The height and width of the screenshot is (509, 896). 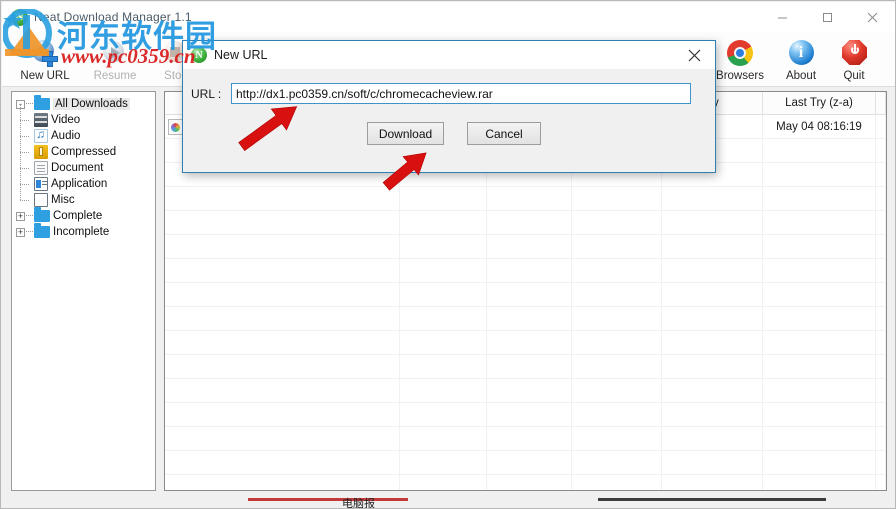 What do you see at coordinates (41, 120) in the screenshot?
I see `video-icon` at bounding box center [41, 120].